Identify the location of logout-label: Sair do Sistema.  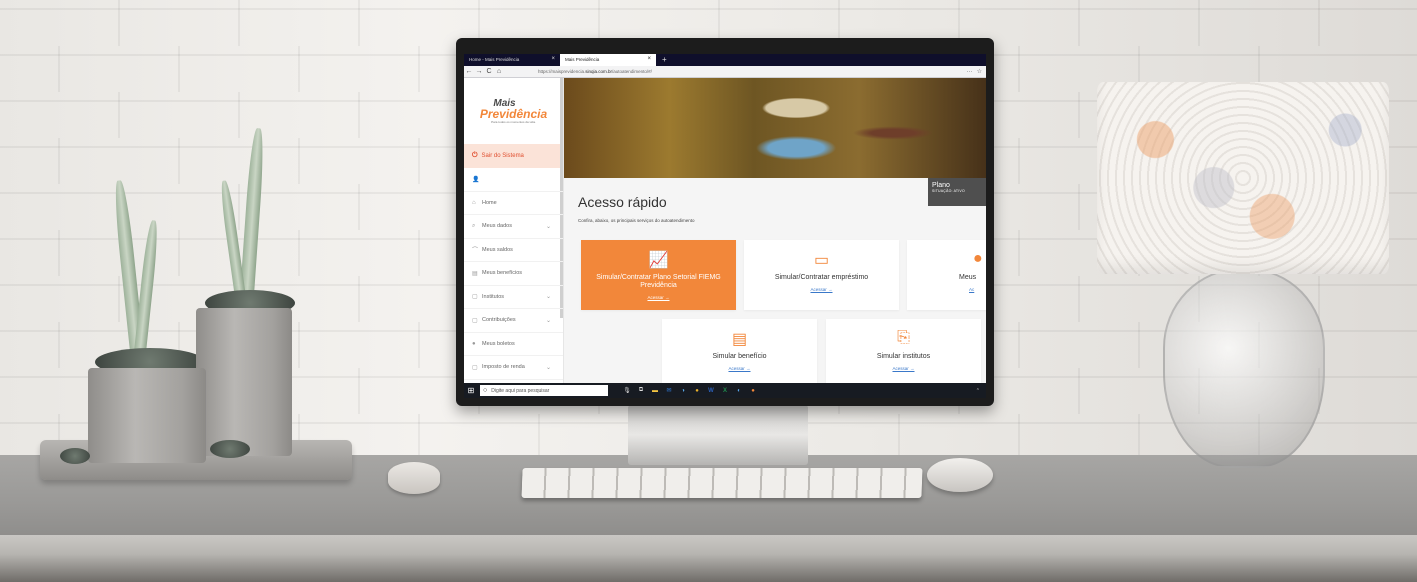
(502, 156).